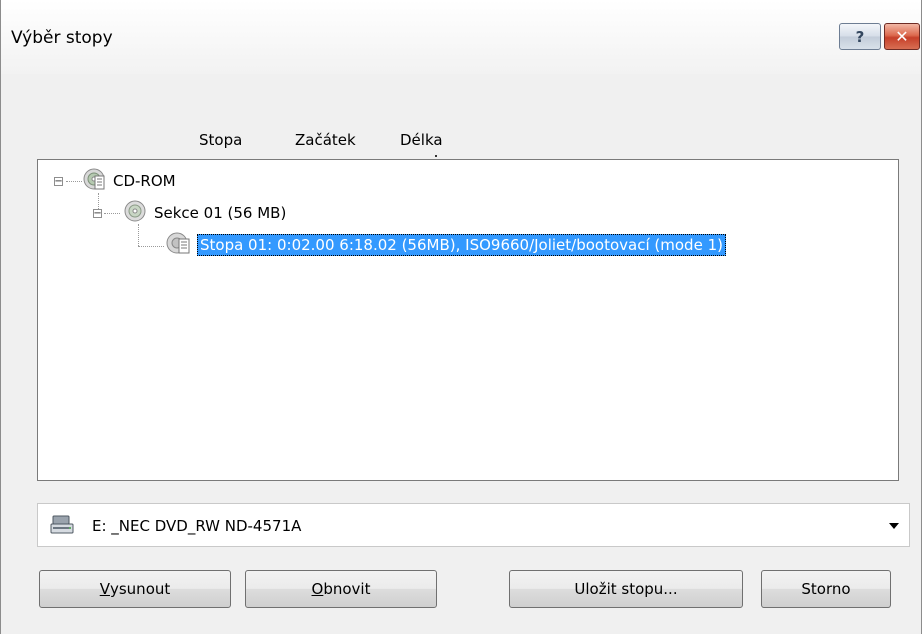  What do you see at coordinates (62, 527) in the screenshot?
I see `optical-drive-icon` at bounding box center [62, 527].